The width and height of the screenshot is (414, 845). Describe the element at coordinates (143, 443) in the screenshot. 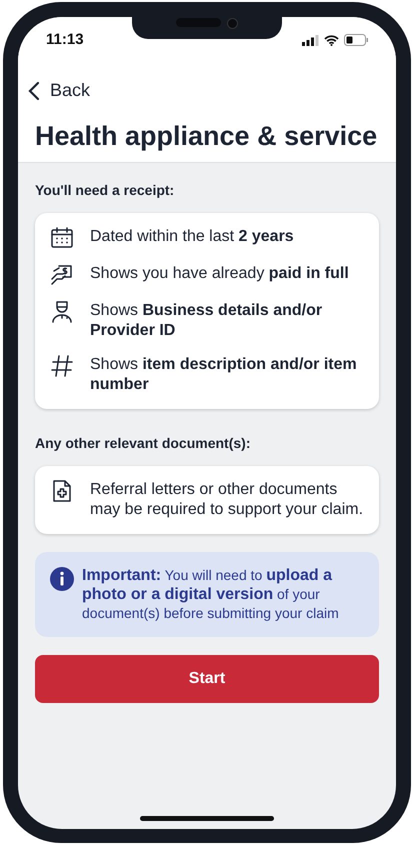

I see `section-heading: Any other relevant document(s):` at that location.